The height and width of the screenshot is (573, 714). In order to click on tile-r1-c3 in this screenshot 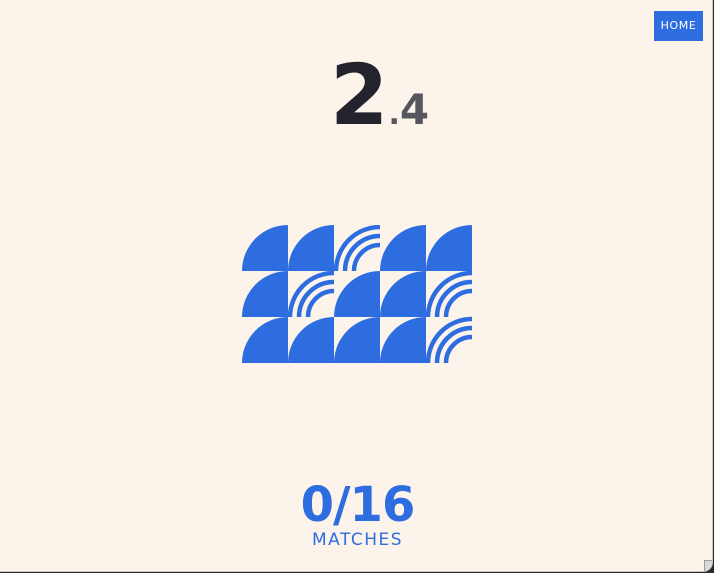, I will do `click(403, 294)`.